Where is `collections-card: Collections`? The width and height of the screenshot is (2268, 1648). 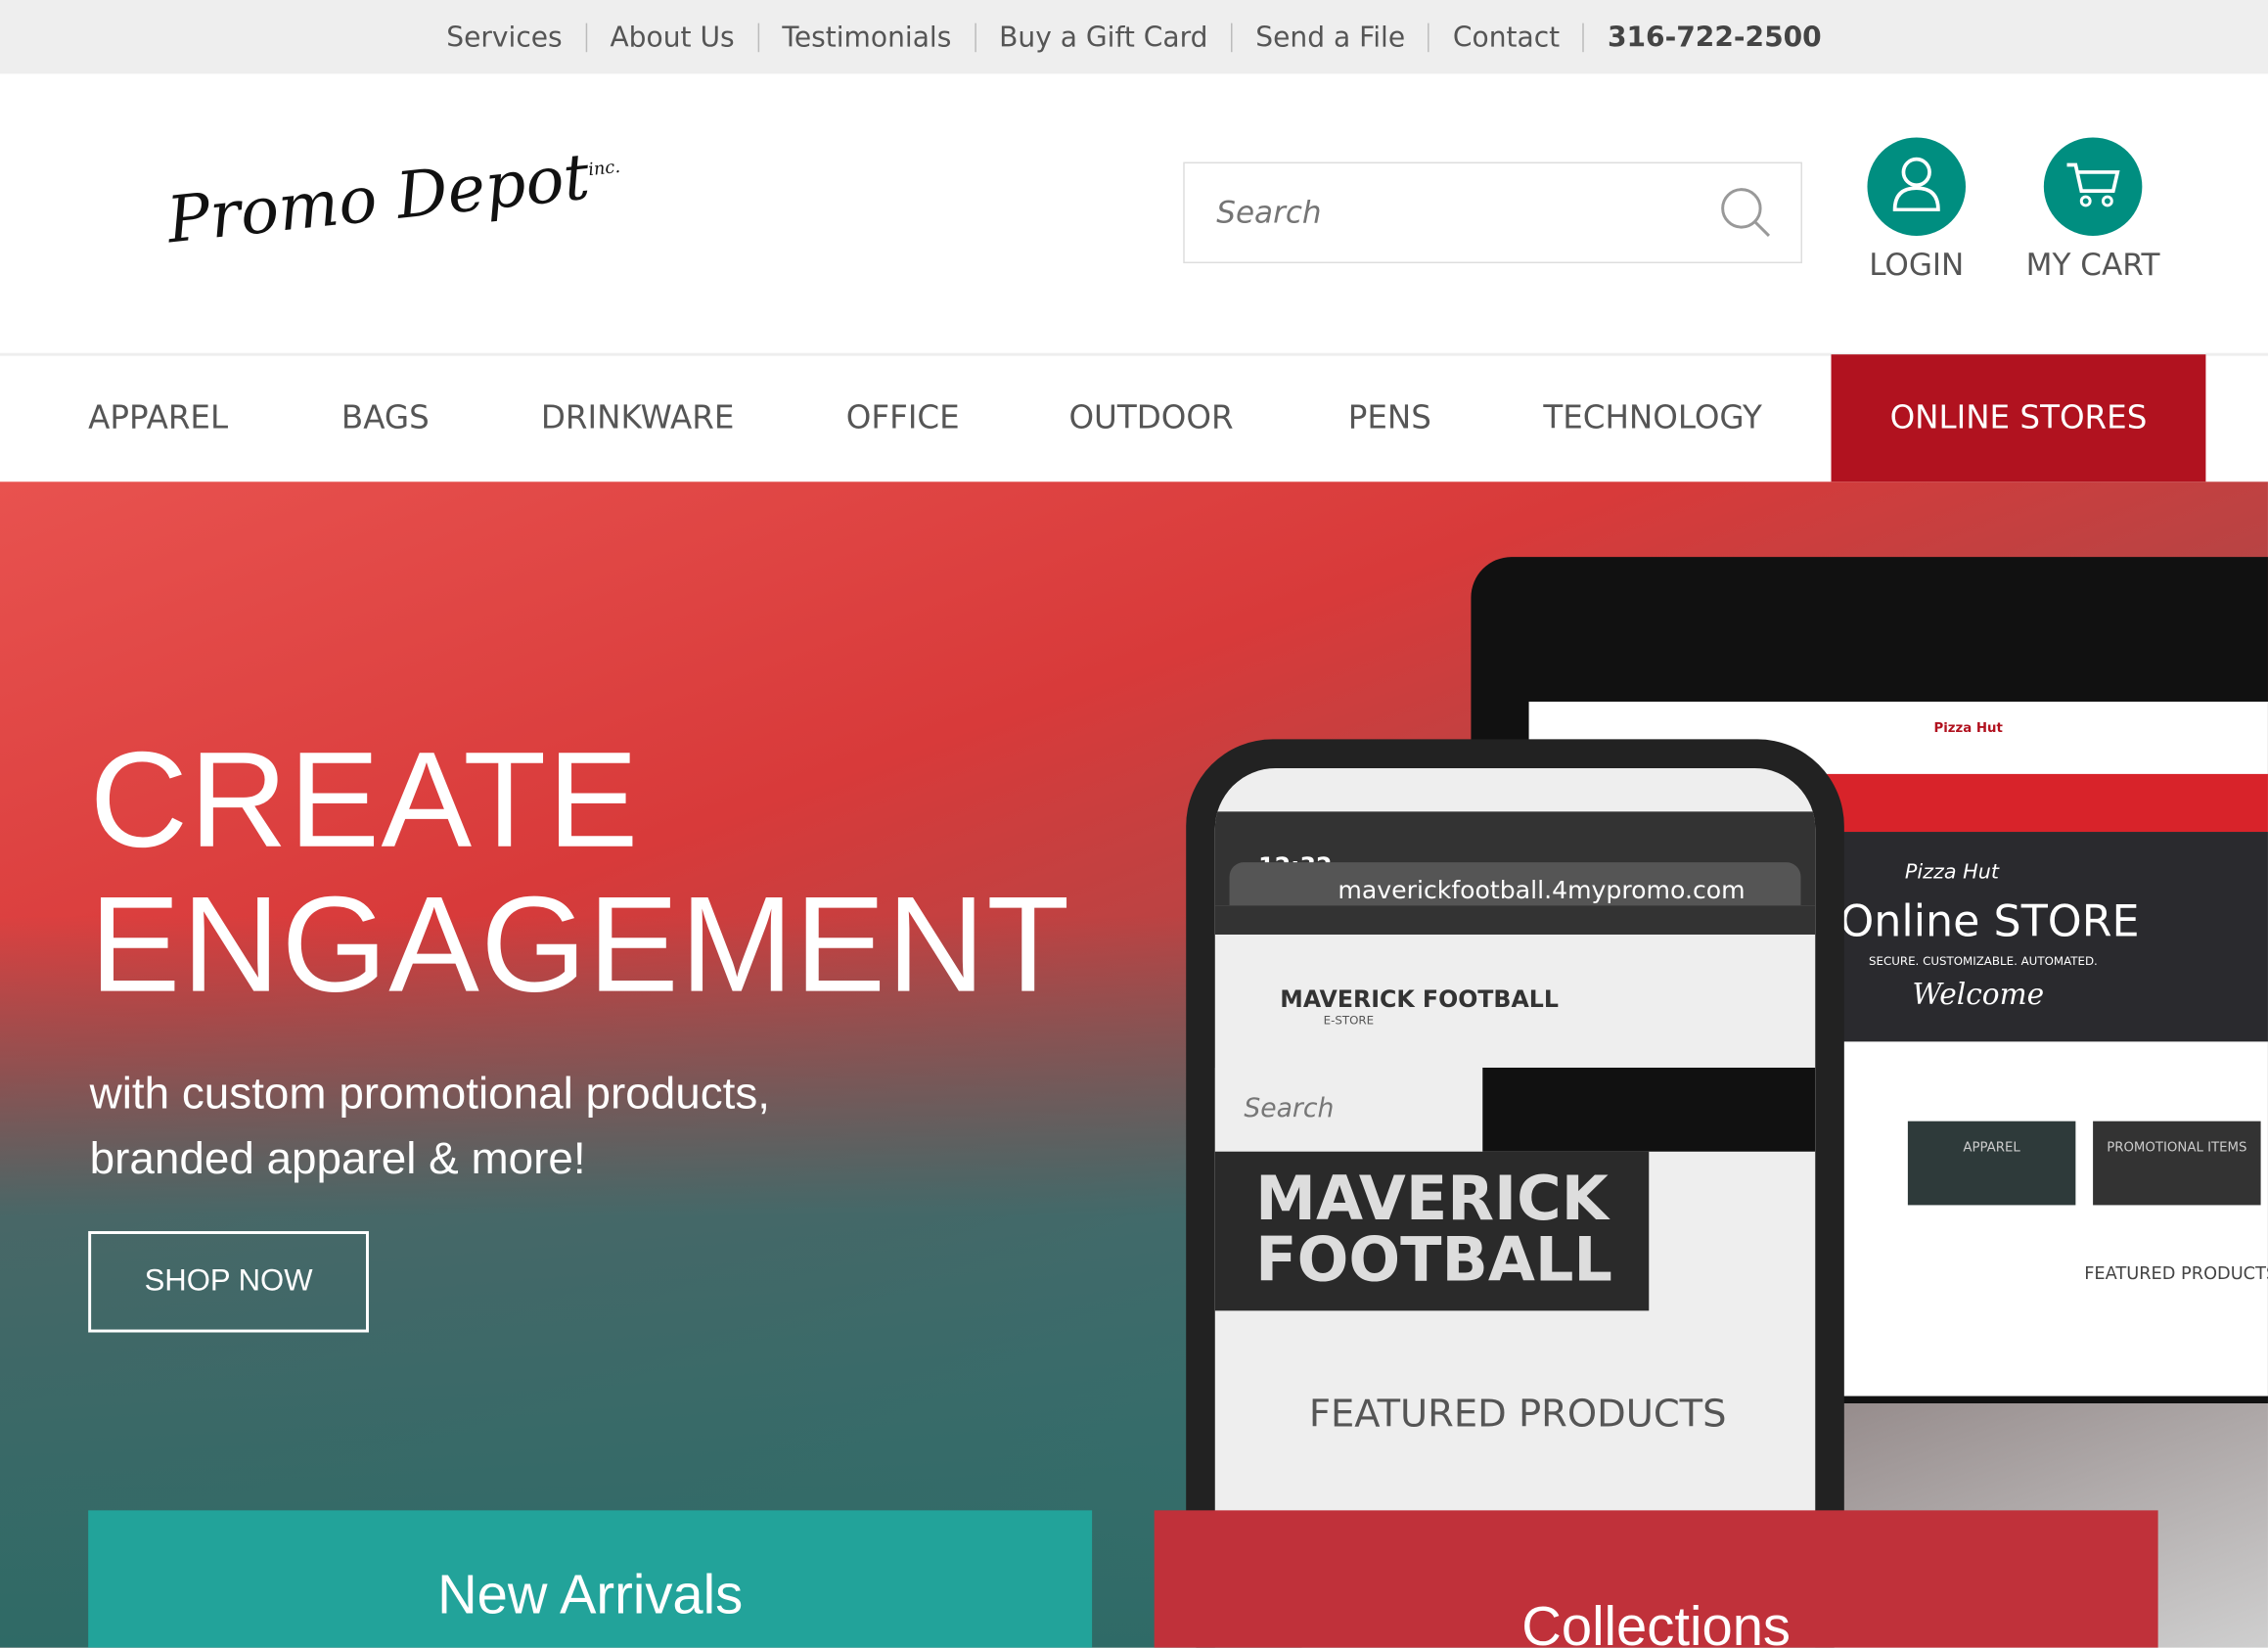 collections-card: Collections is located at coordinates (1656, 1579).